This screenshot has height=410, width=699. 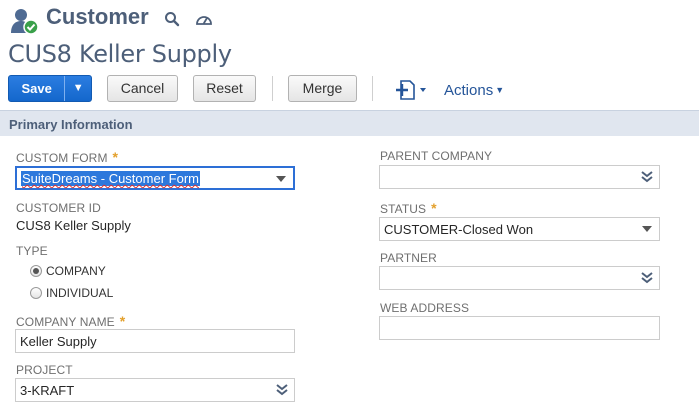 What do you see at coordinates (436, 156) in the screenshot?
I see `parent-company-label: PARENT COMPANY` at bounding box center [436, 156].